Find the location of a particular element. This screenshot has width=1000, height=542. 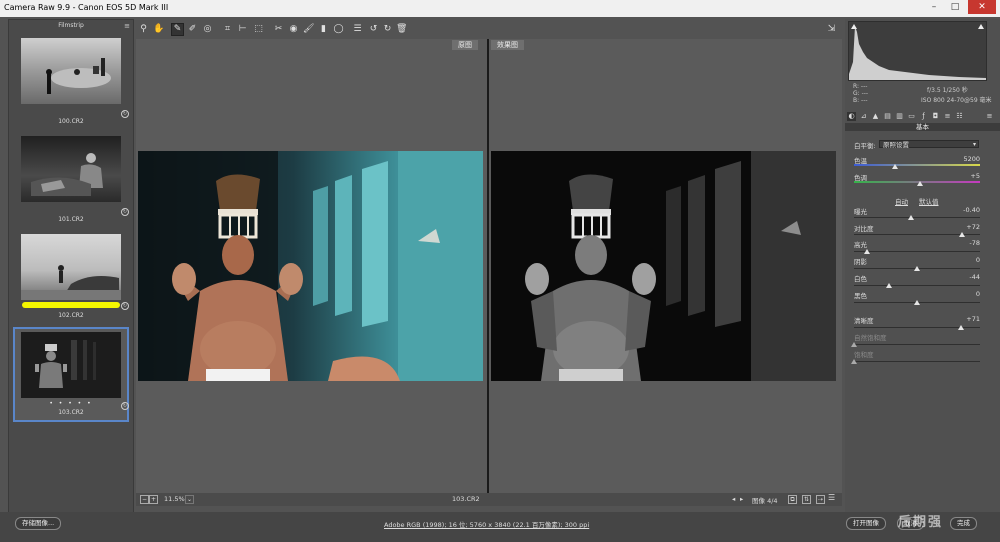

highlights-value: -78 is located at coordinates (974, 243).